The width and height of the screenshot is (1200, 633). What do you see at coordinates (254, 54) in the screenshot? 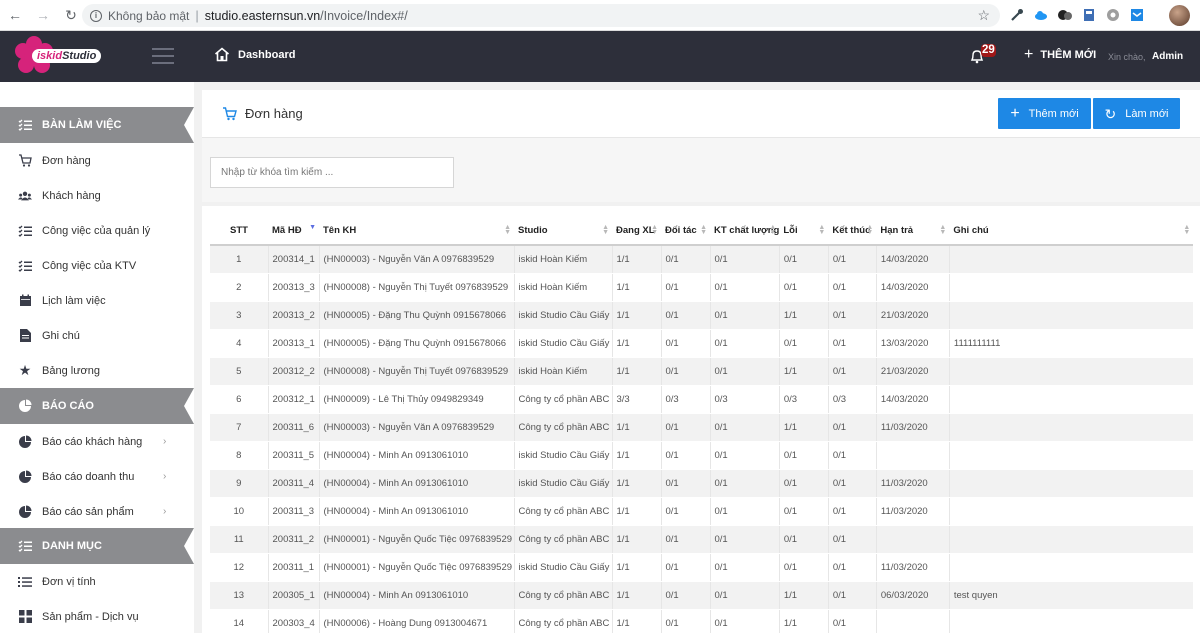
I see `dashboard-link: Dashboard` at bounding box center [254, 54].